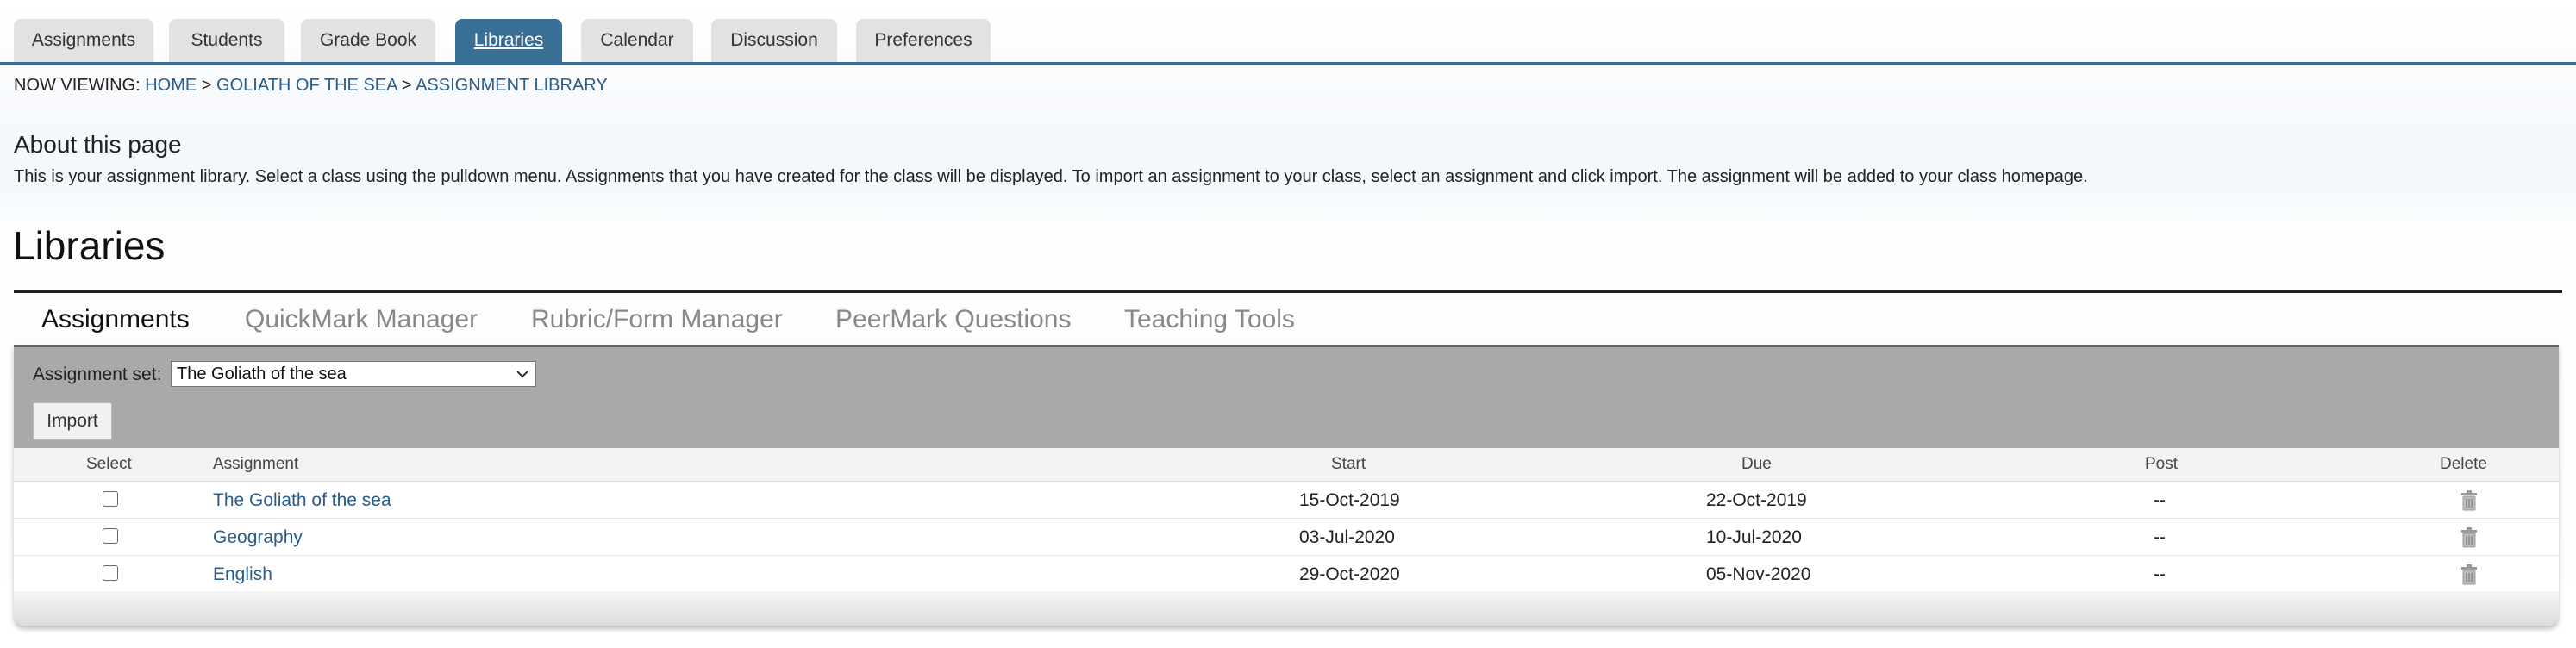 This screenshot has width=2576, height=648. What do you see at coordinates (302, 500) in the screenshot?
I see `assignment-link: The Goliath of the sea` at bounding box center [302, 500].